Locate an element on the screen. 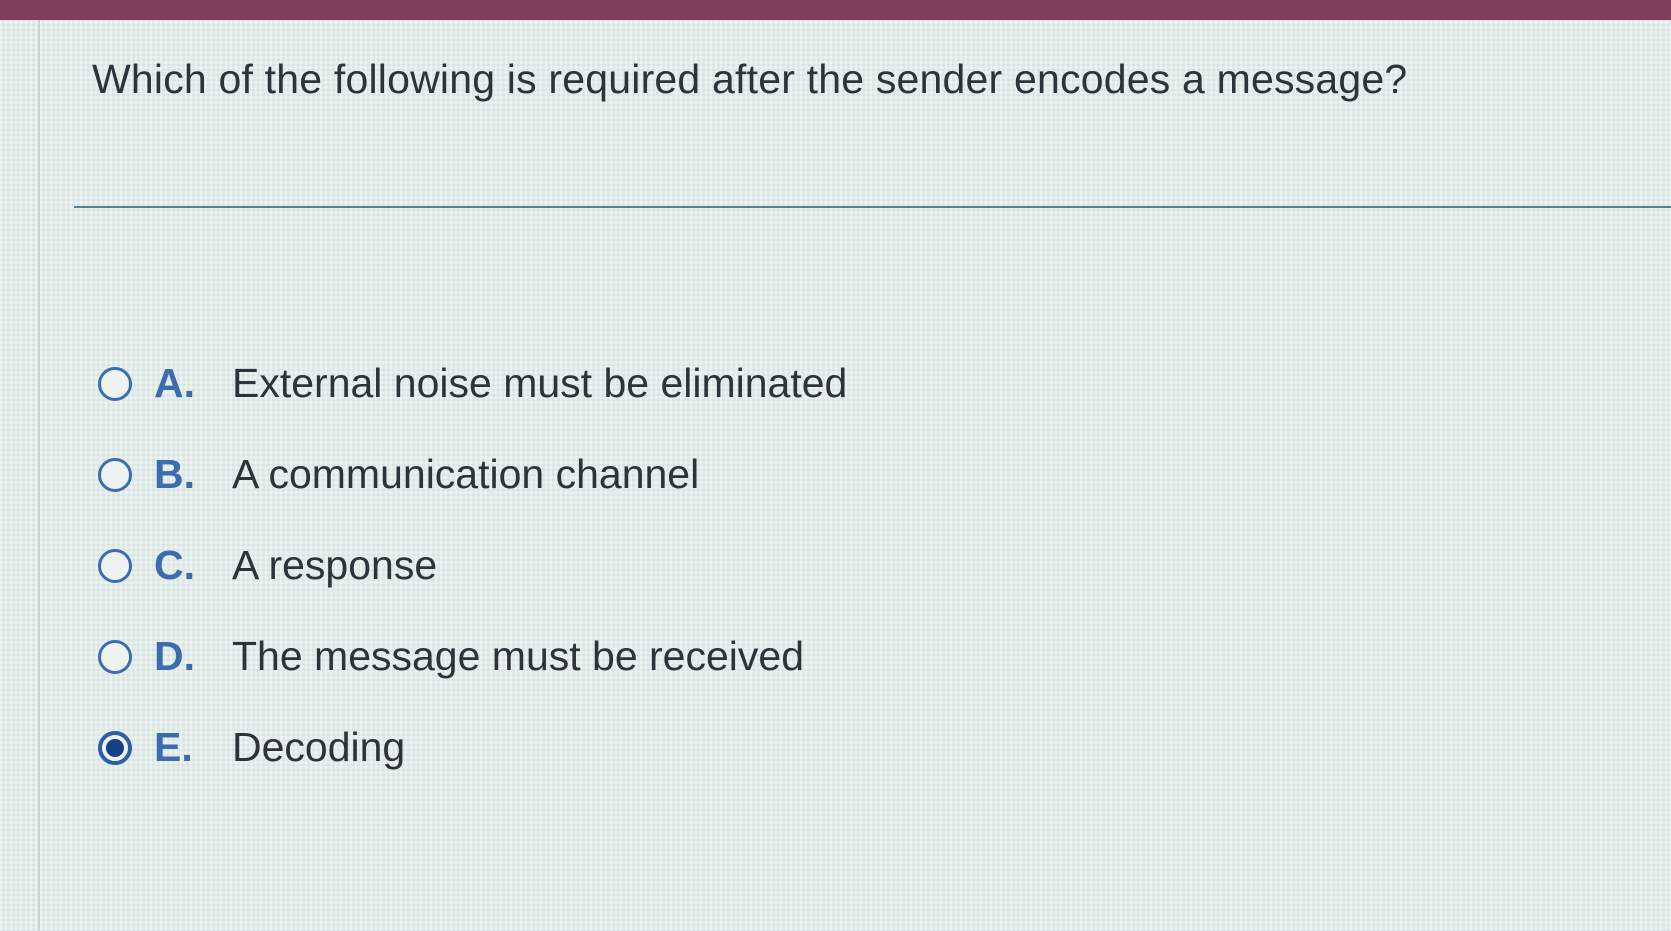  radio-button-b is located at coordinates (115, 474).